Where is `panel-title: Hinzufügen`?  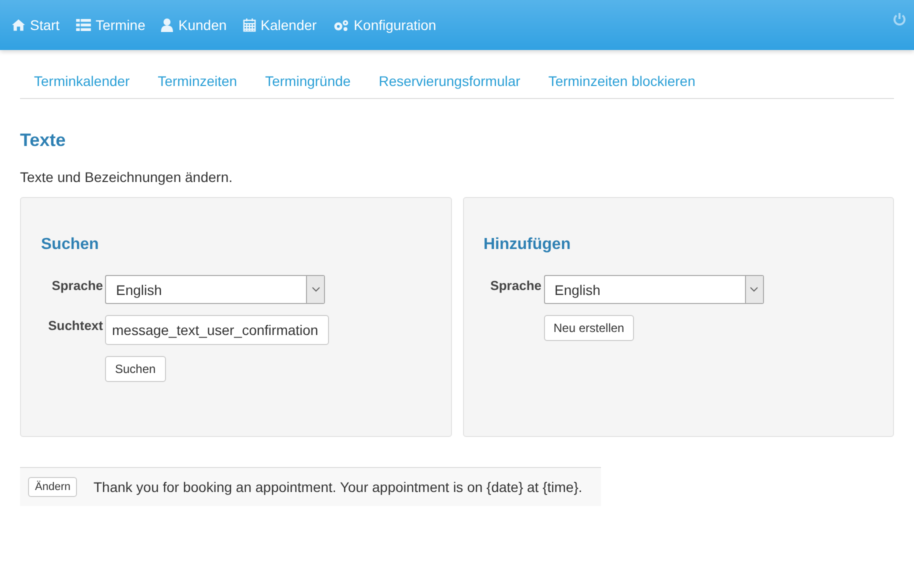
panel-title: Hinzufügen is located at coordinates (528, 245).